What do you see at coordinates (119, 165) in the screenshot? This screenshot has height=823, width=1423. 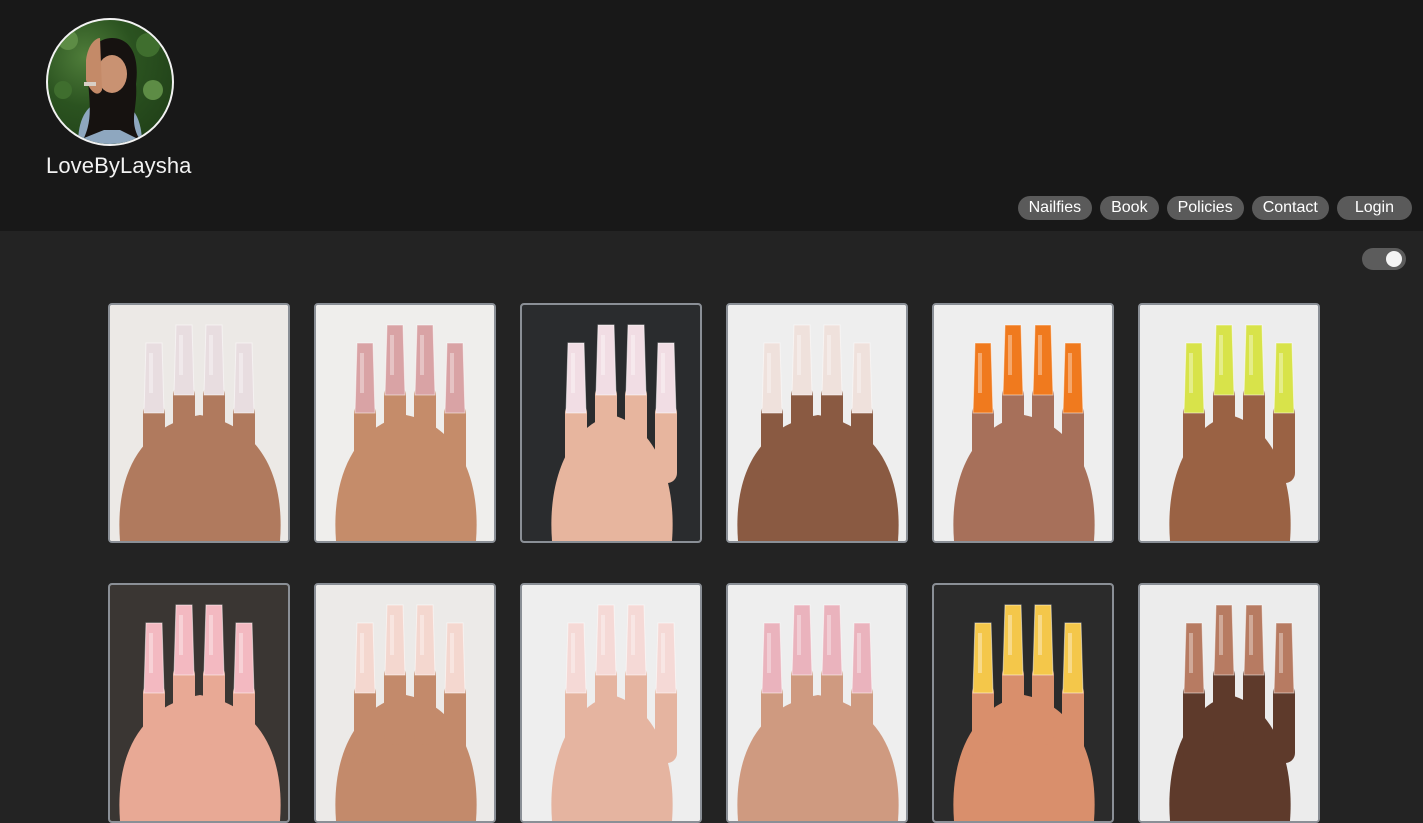 I see `brand-name: LoveByLaysha` at bounding box center [119, 165].